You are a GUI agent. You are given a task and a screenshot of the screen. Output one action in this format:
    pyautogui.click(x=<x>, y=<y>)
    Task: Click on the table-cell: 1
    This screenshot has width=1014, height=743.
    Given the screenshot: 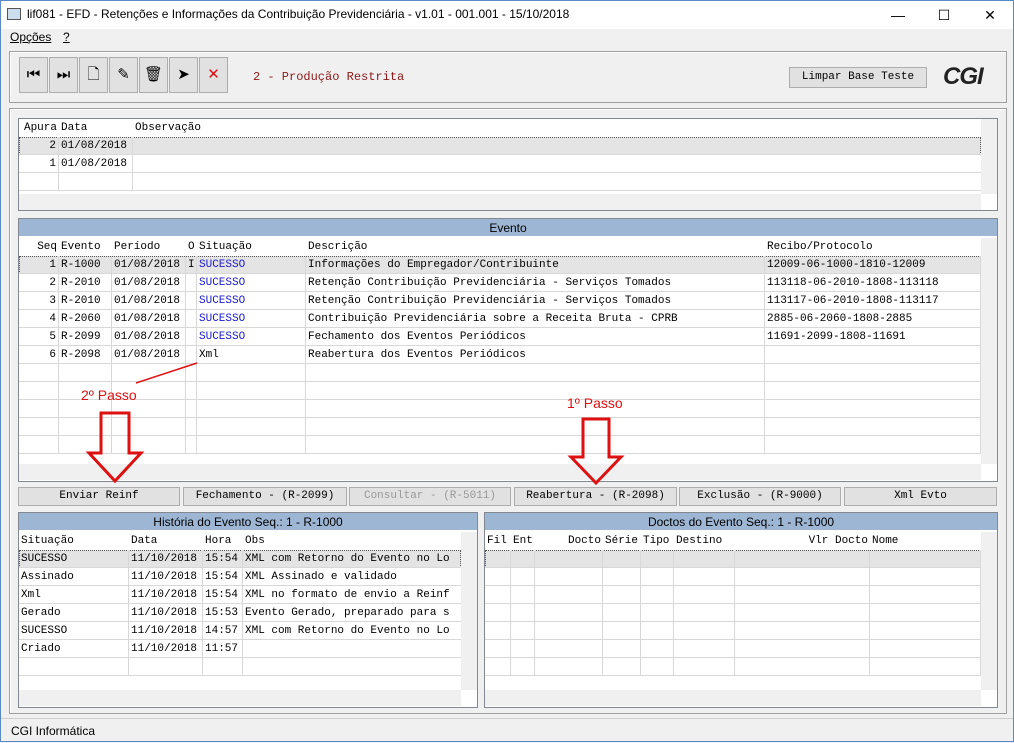 What is the action you would take?
    pyautogui.click(x=39, y=265)
    